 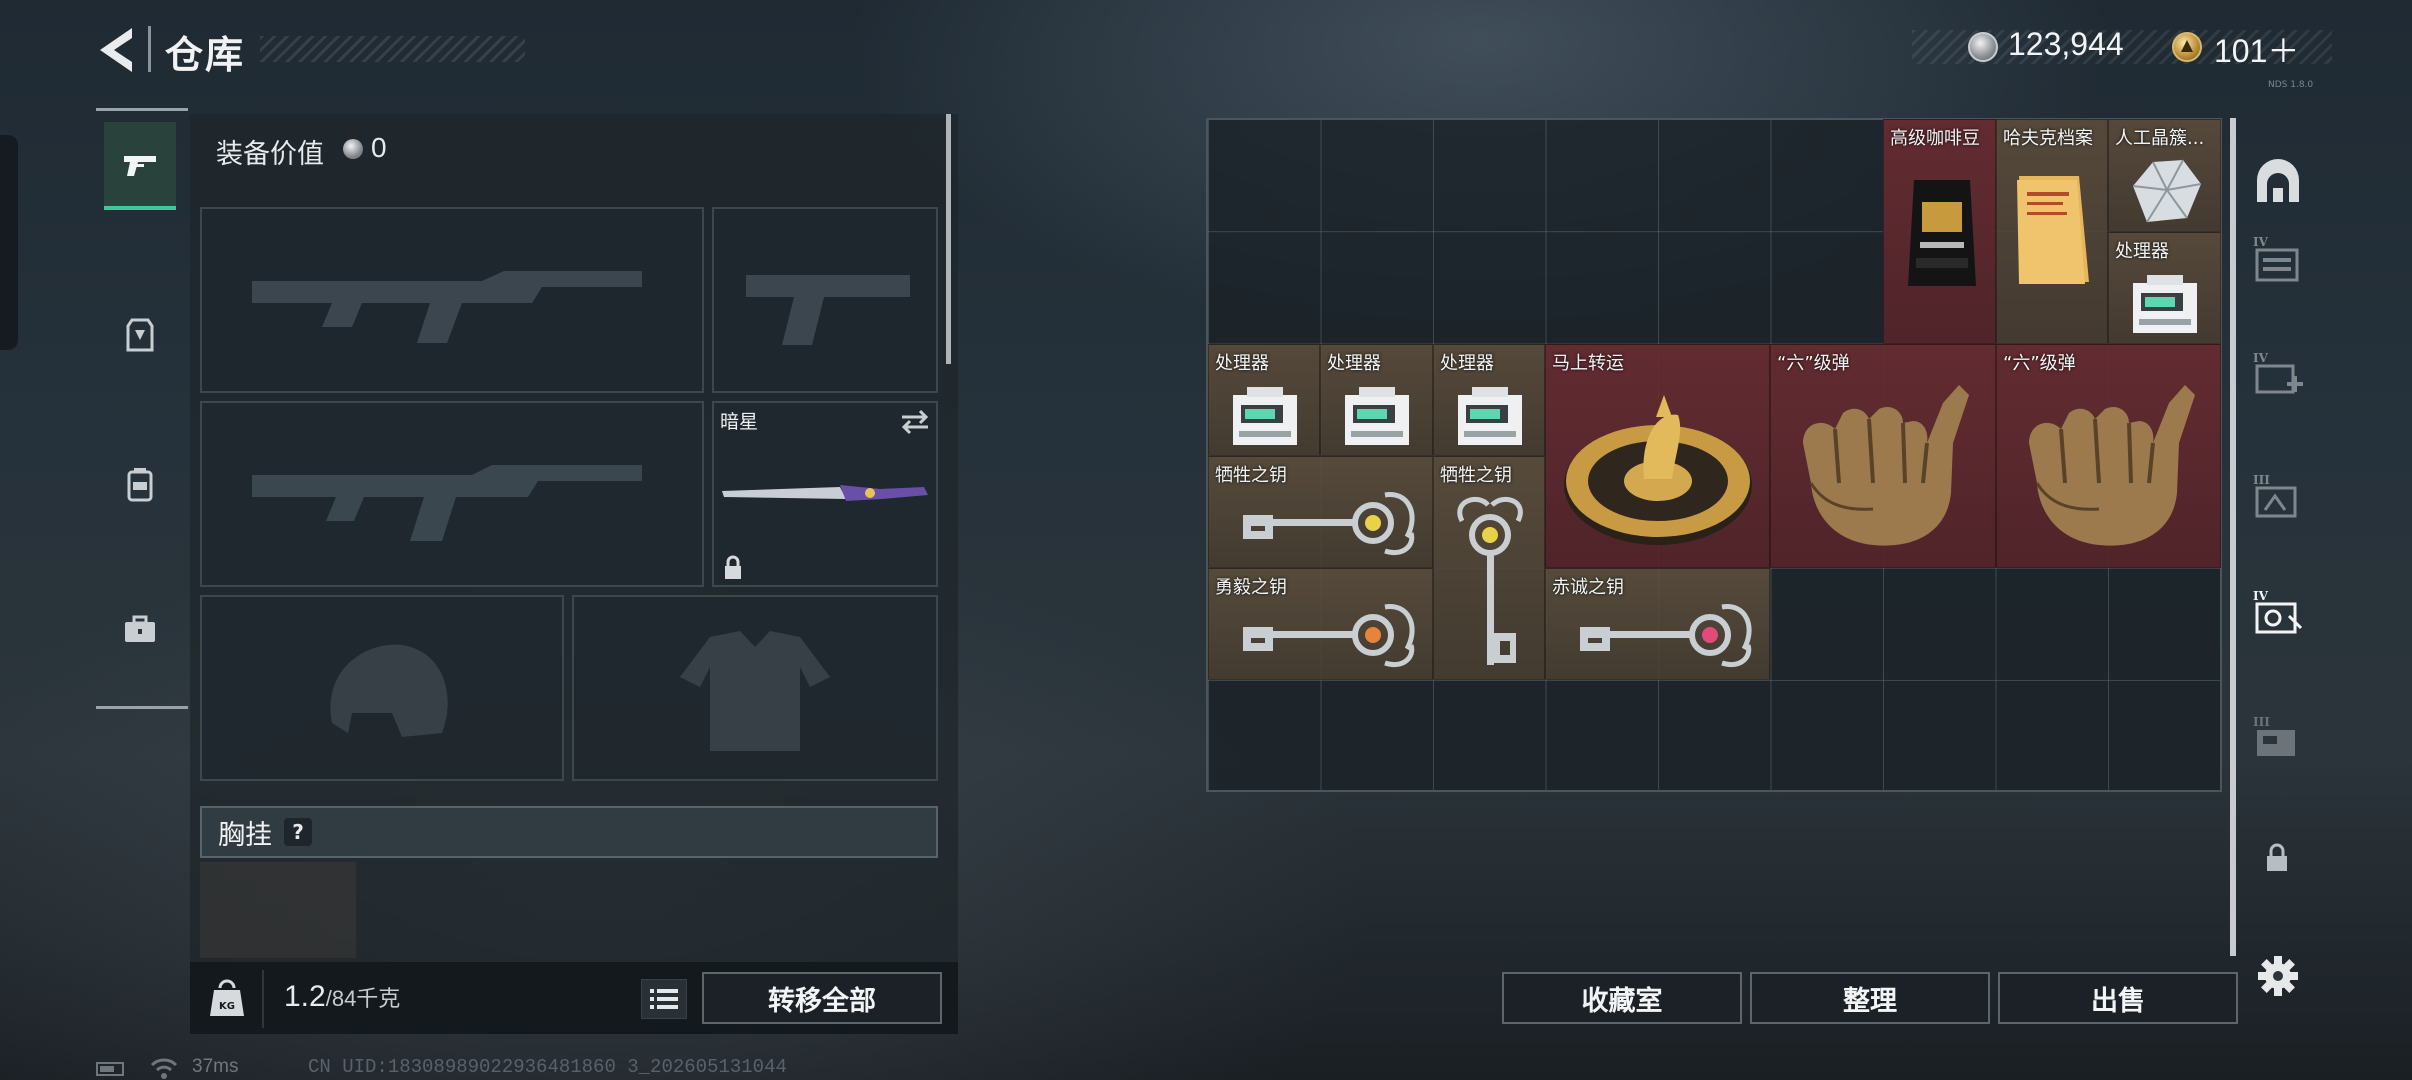 What do you see at coordinates (2274, 735) in the screenshot?
I see `tier-iii-machine-icon: III` at bounding box center [2274, 735].